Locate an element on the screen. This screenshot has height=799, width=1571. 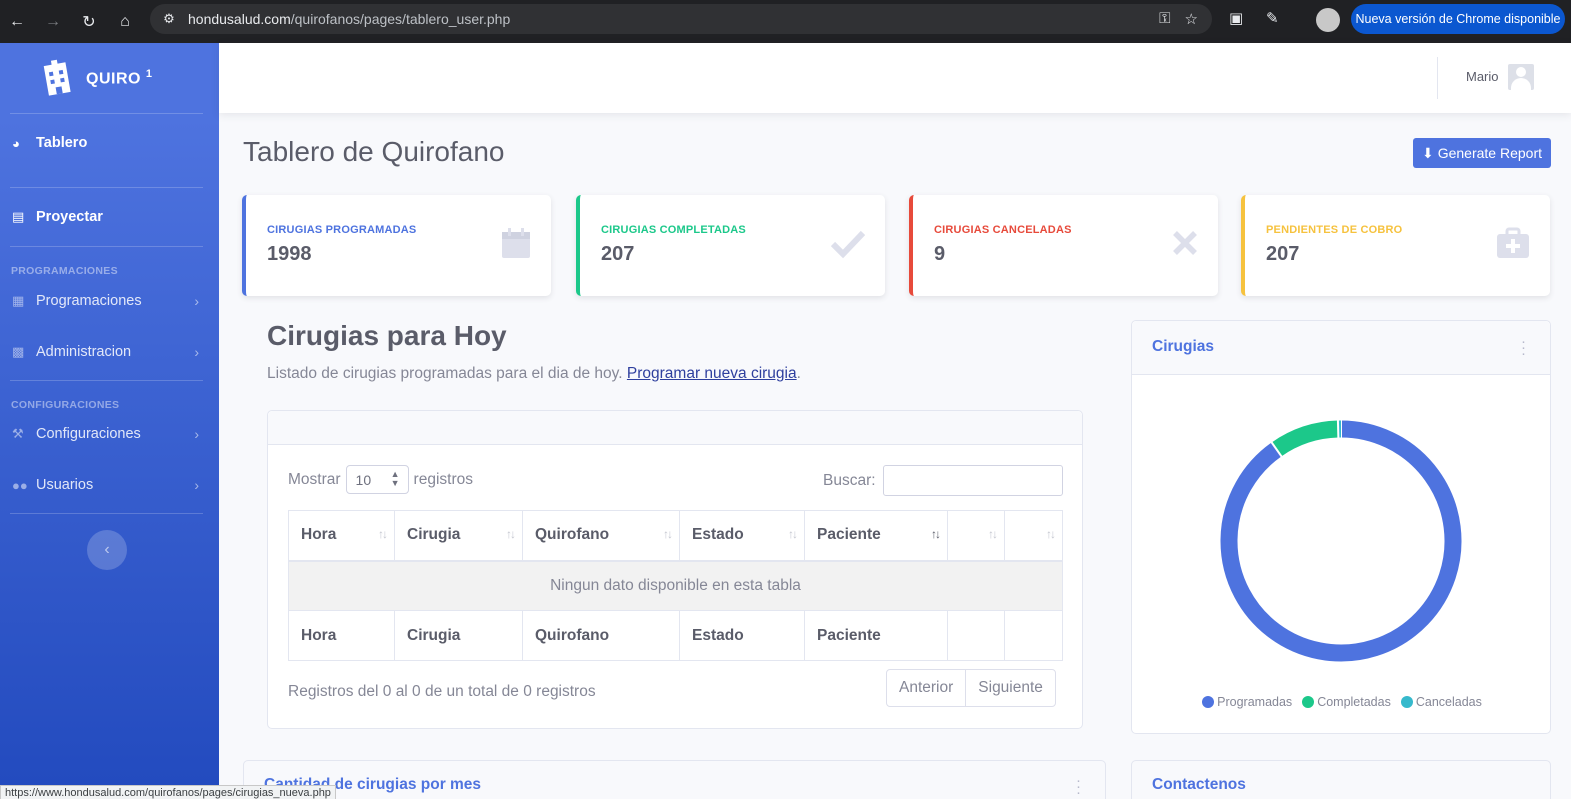
donut-slice-completadas is located at coordinates (1305, 438).